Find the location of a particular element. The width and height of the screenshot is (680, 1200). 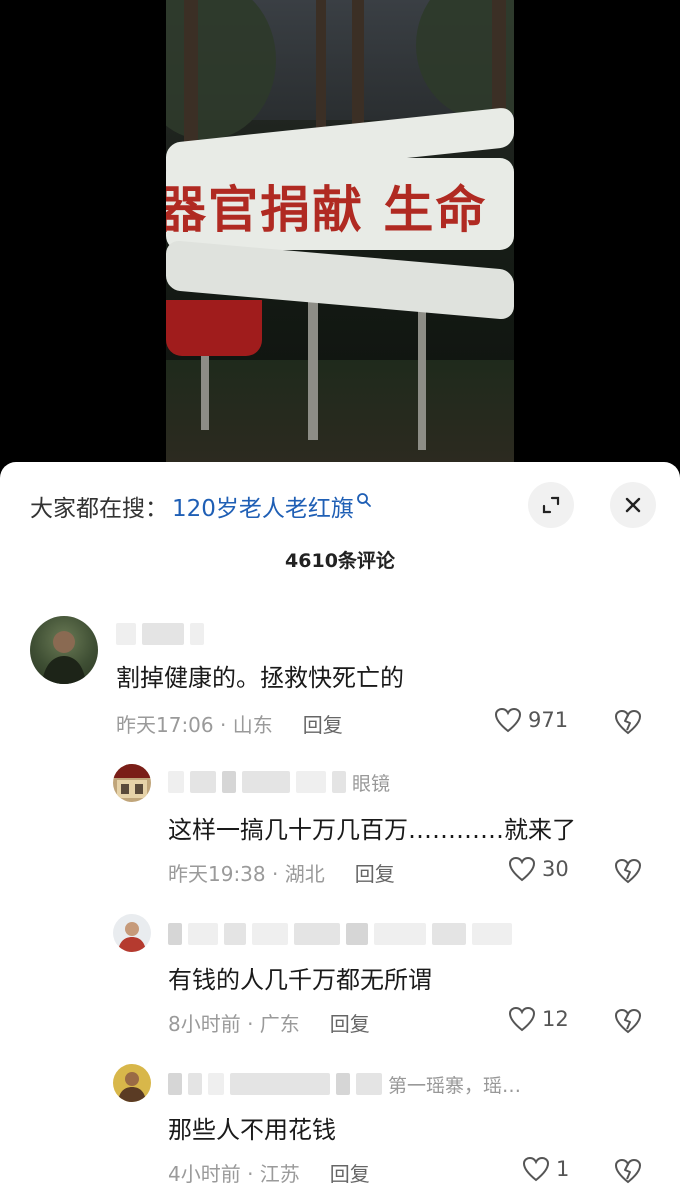

reply-item: 有钱的人几千万都无所谓 8小时前 · 广东 回复 12 is located at coordinates (340, 978).